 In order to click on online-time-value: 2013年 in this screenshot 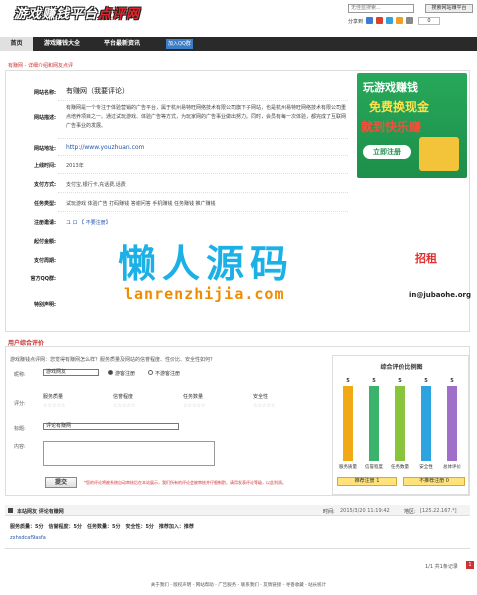, I will do `click(75, 166)`.